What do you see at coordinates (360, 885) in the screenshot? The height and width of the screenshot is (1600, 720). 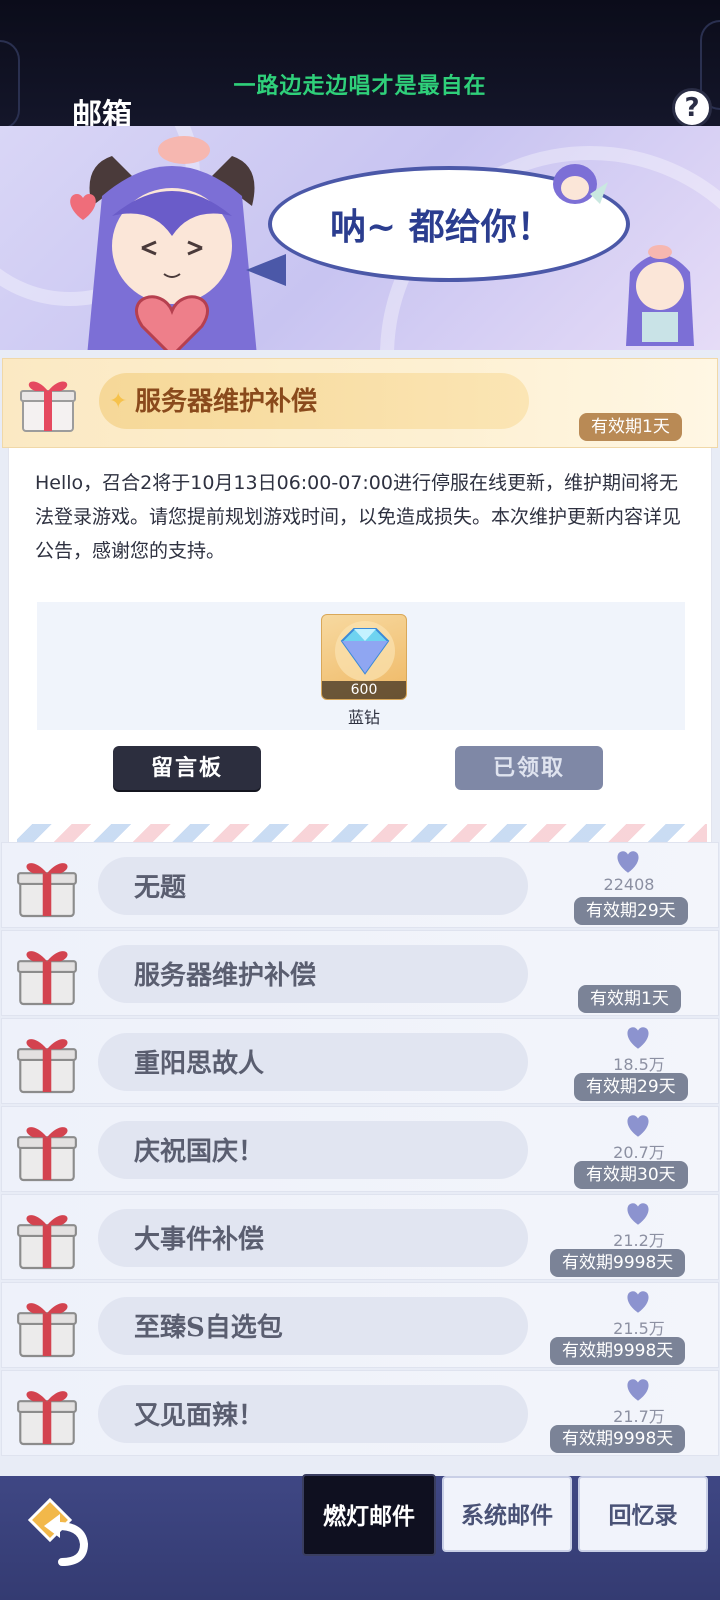 I see `mail-row: 无题 22408 有效期29天` at bounding box center [360, 885].